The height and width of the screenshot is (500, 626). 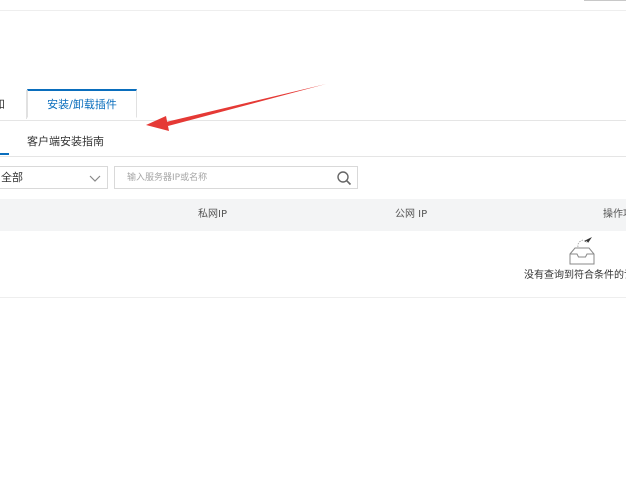 I want to click on tab-install-uninstall-plugin: 安装/卸载插件, so click(x=82, y=103).